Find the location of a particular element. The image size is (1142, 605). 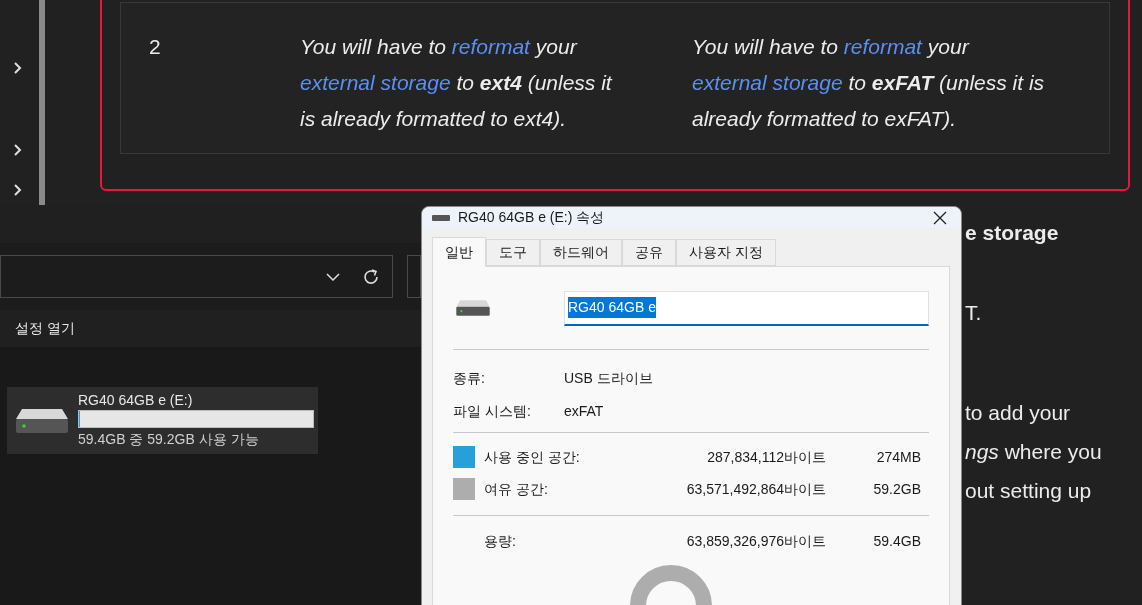

dialog-title: RG40 64GB e (E:) 속성 is located at coordinates (532, 217).